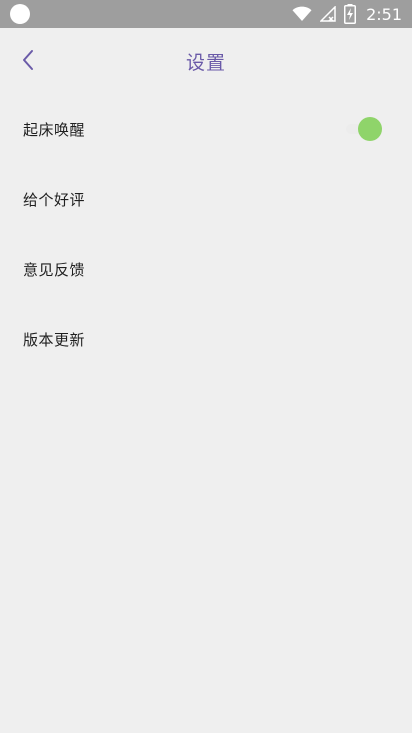  What do you see at coordinates (206, 339) in the screenshot?
I see `settings-item-version-update: 版本更新` at bounding box center [206, 339].